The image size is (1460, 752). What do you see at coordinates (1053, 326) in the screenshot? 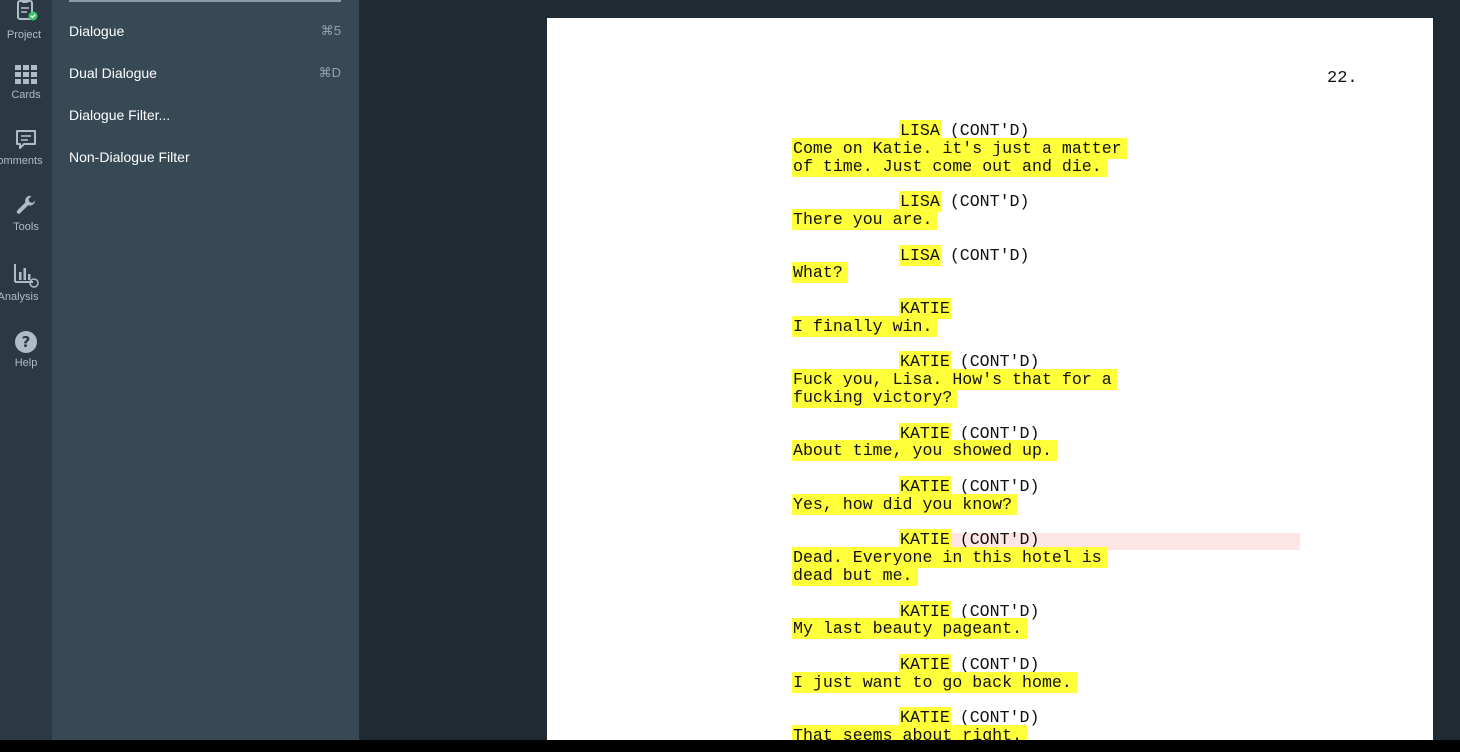
I see `dialogue-line: I finally win.` at bounding box center [1053, 326].